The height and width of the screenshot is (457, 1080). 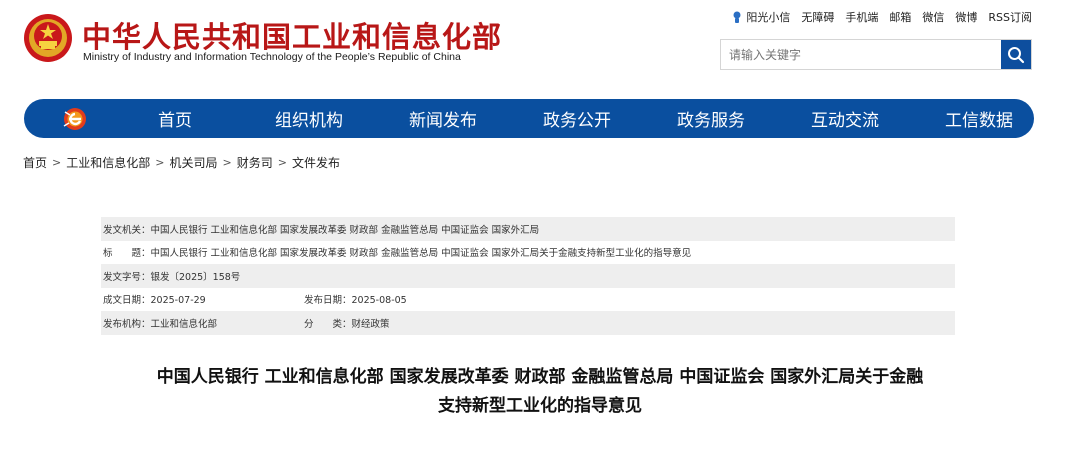 What do you see at coordinates (160, 324) in the screenshot?
I see `meta-publisher: 发布机构：工业和信息化部` at bounding box center [160, 324].